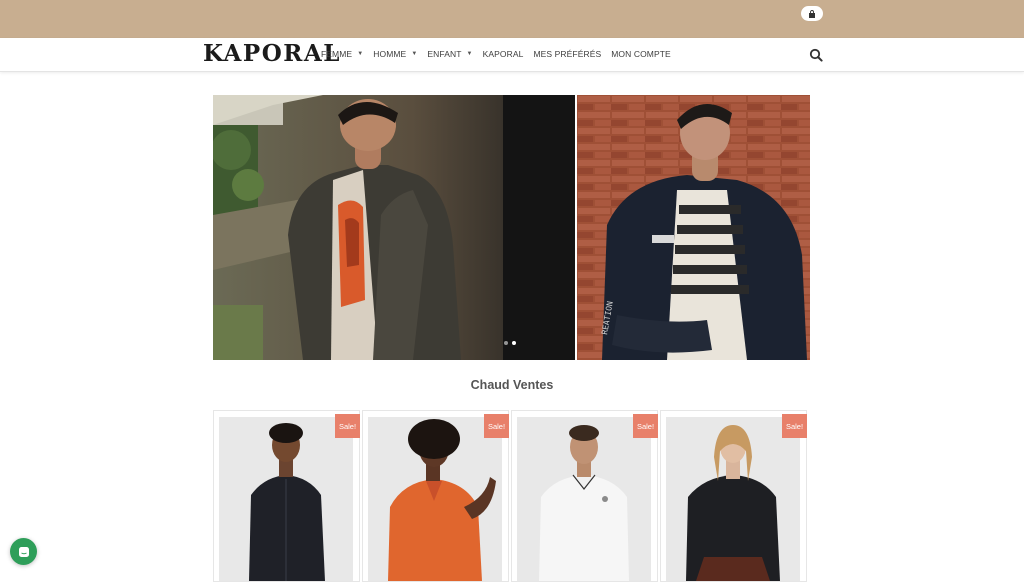 The width and height of the screenshot is (1024, 582). I want to click on chat-button, so click(23, 551).